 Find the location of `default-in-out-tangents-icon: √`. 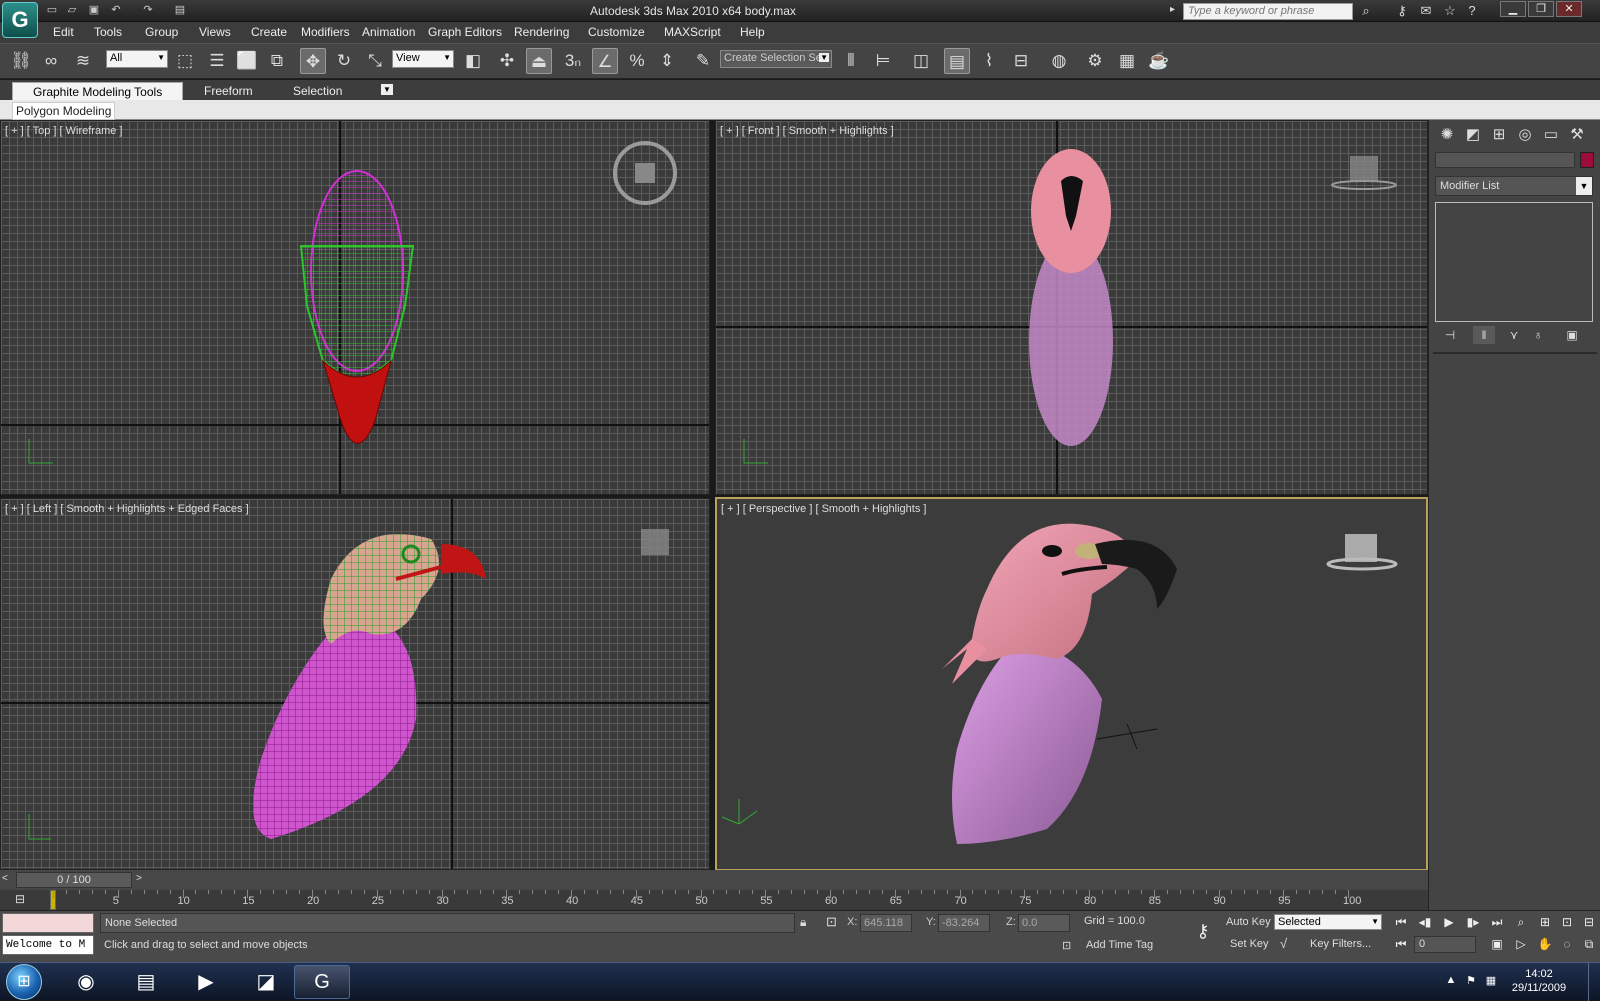

default-in-out-tangents-icon: √ is located at coordinates (1283, 943).